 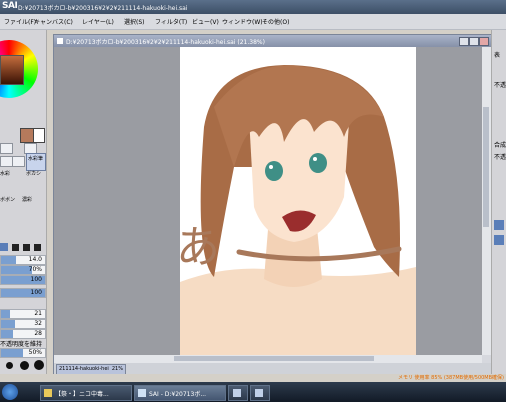 I want to click on brush-size-slider: 14.0, so click(x=23, y=260).